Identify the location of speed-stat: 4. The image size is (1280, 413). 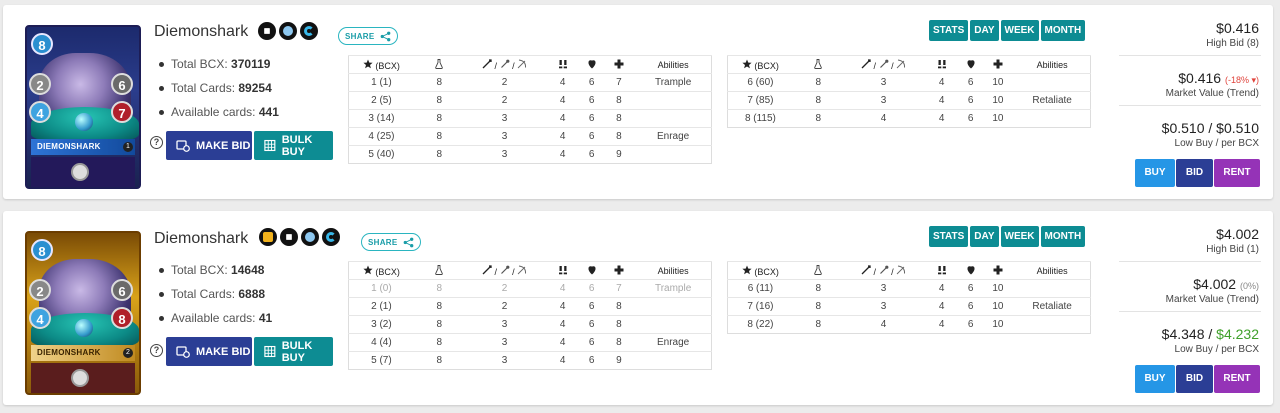
(40, 318).